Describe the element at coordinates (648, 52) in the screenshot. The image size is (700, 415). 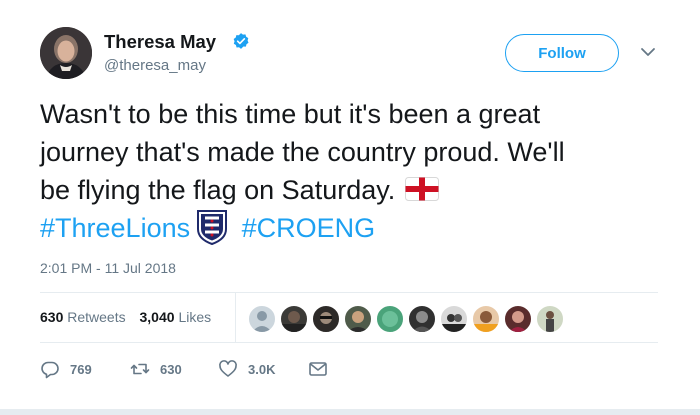
I see `chevron-down-icon` at that location.